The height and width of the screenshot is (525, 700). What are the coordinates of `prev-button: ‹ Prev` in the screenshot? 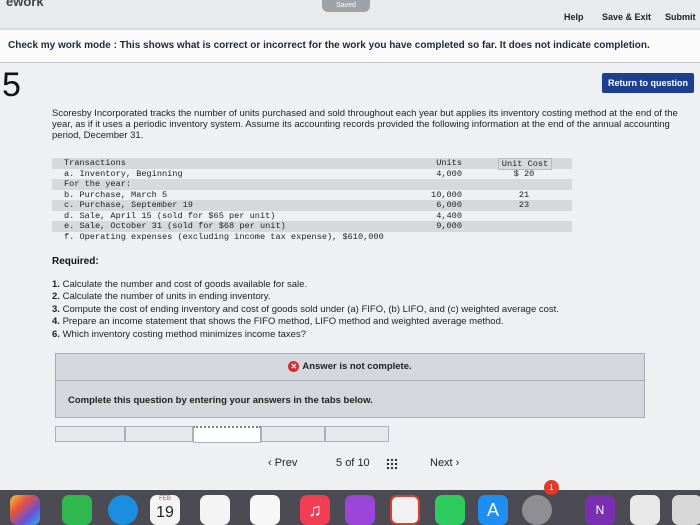 It's located at (282, 463).